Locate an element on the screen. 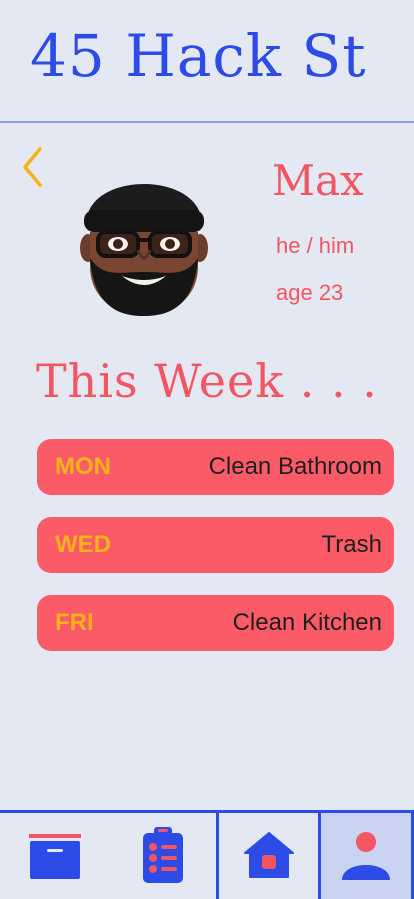 Image resolution: width=414 pixels, height=899 pixels. task-list-icon is located at coordinates (163, 855).